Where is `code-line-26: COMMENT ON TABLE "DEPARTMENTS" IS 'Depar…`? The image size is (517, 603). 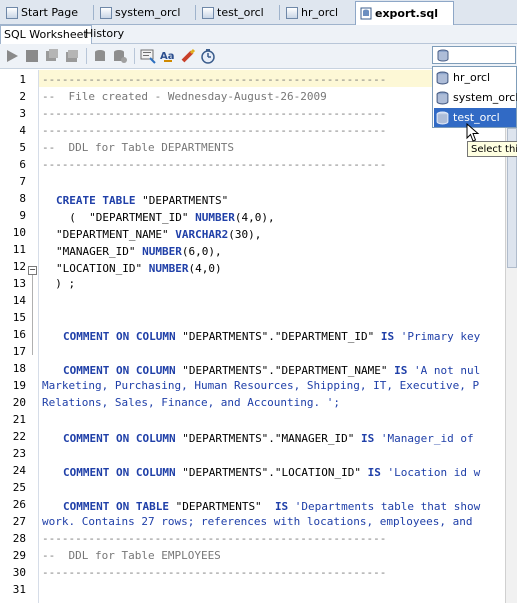
code-line-26: COMMENT ON TABLE "DEPARTMENTS" IS 'Depar… is located at coordinates (272, 506).